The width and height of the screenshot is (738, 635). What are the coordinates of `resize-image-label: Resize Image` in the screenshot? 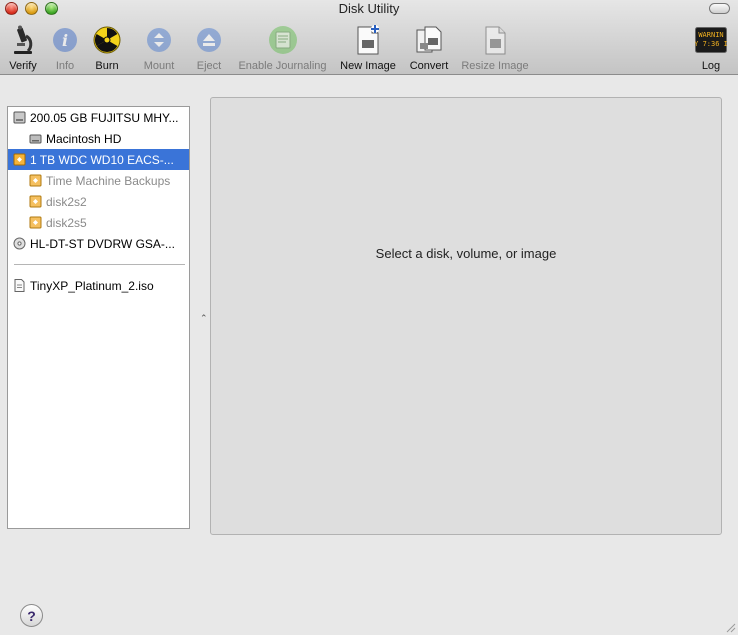 It's located at (495, 66).